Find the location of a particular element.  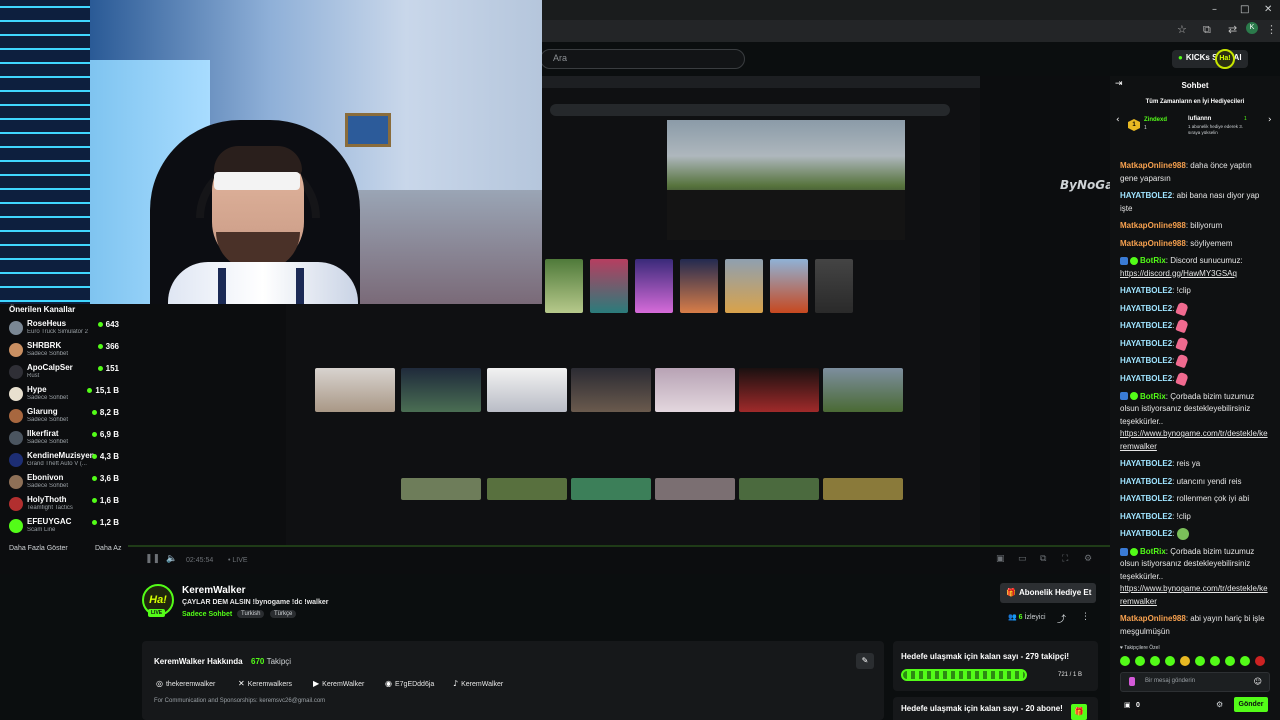

recommended-channel-hype: Hype Sadece Sohbet 15,1 B is located at coordinates (65, 395).